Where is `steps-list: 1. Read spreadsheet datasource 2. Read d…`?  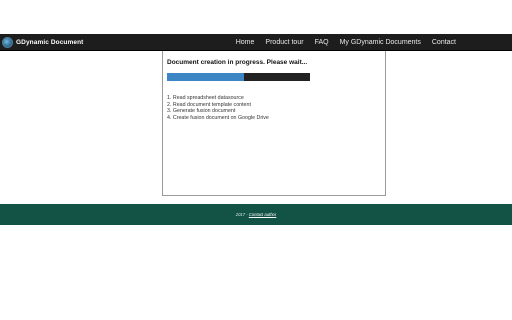 steps-list: 1. Read spreadsheet datasource 2. Read d… is located at coordinates (218, 108).